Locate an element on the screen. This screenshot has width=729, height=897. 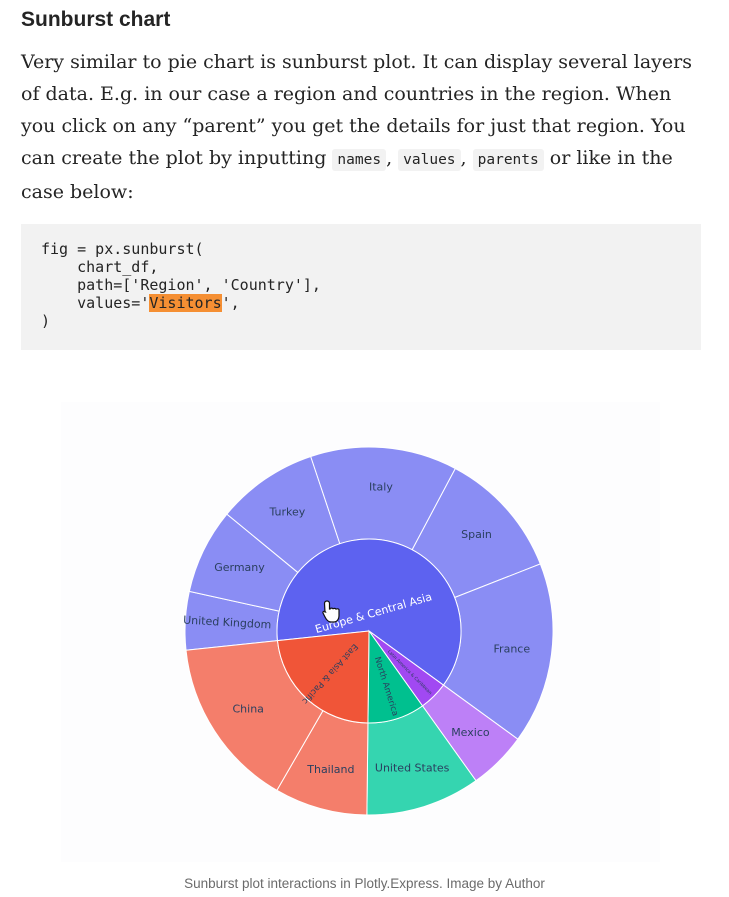
outer-segment-label: Spain is located at coordinates (476, 534).